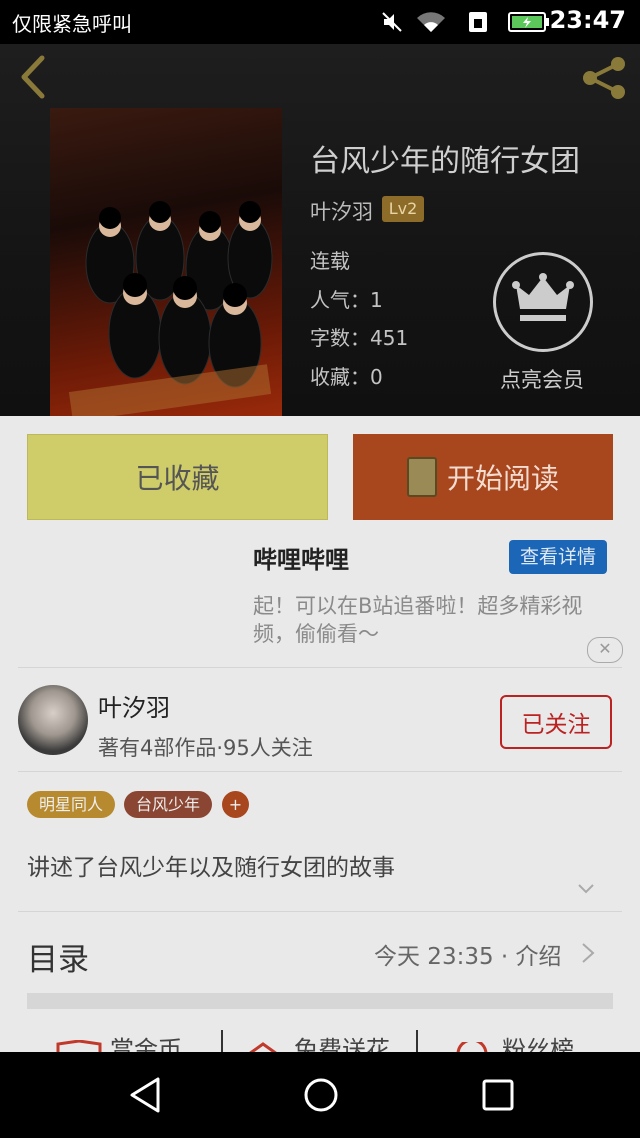 The height and width of the screenshot is (1138, 640). Describe the element at coordinates (392, 22) in the screenshot. I see `mute-icon` at that location.